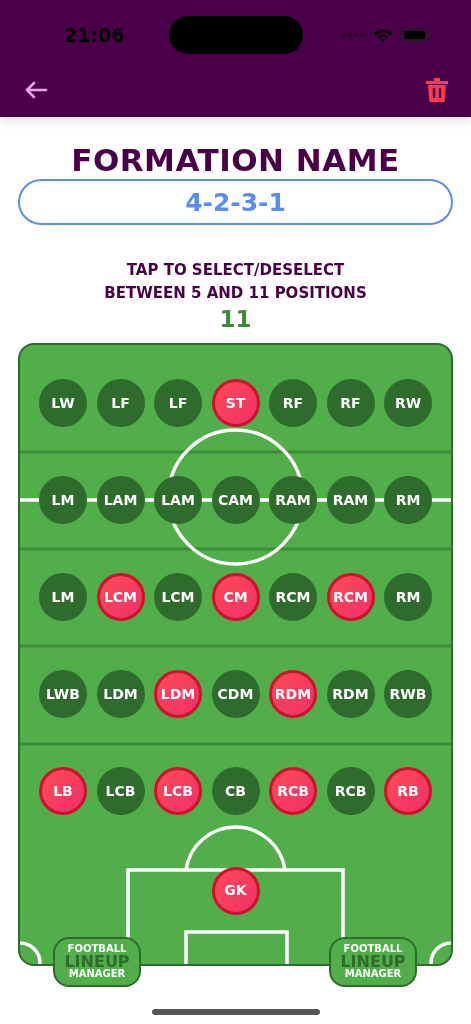 The height and width of the screenshot is (1024, 471). What do you see at coordinates (235, 890) in the screenshot?
I see `position-button: GK` at bounding box center [235, 890].